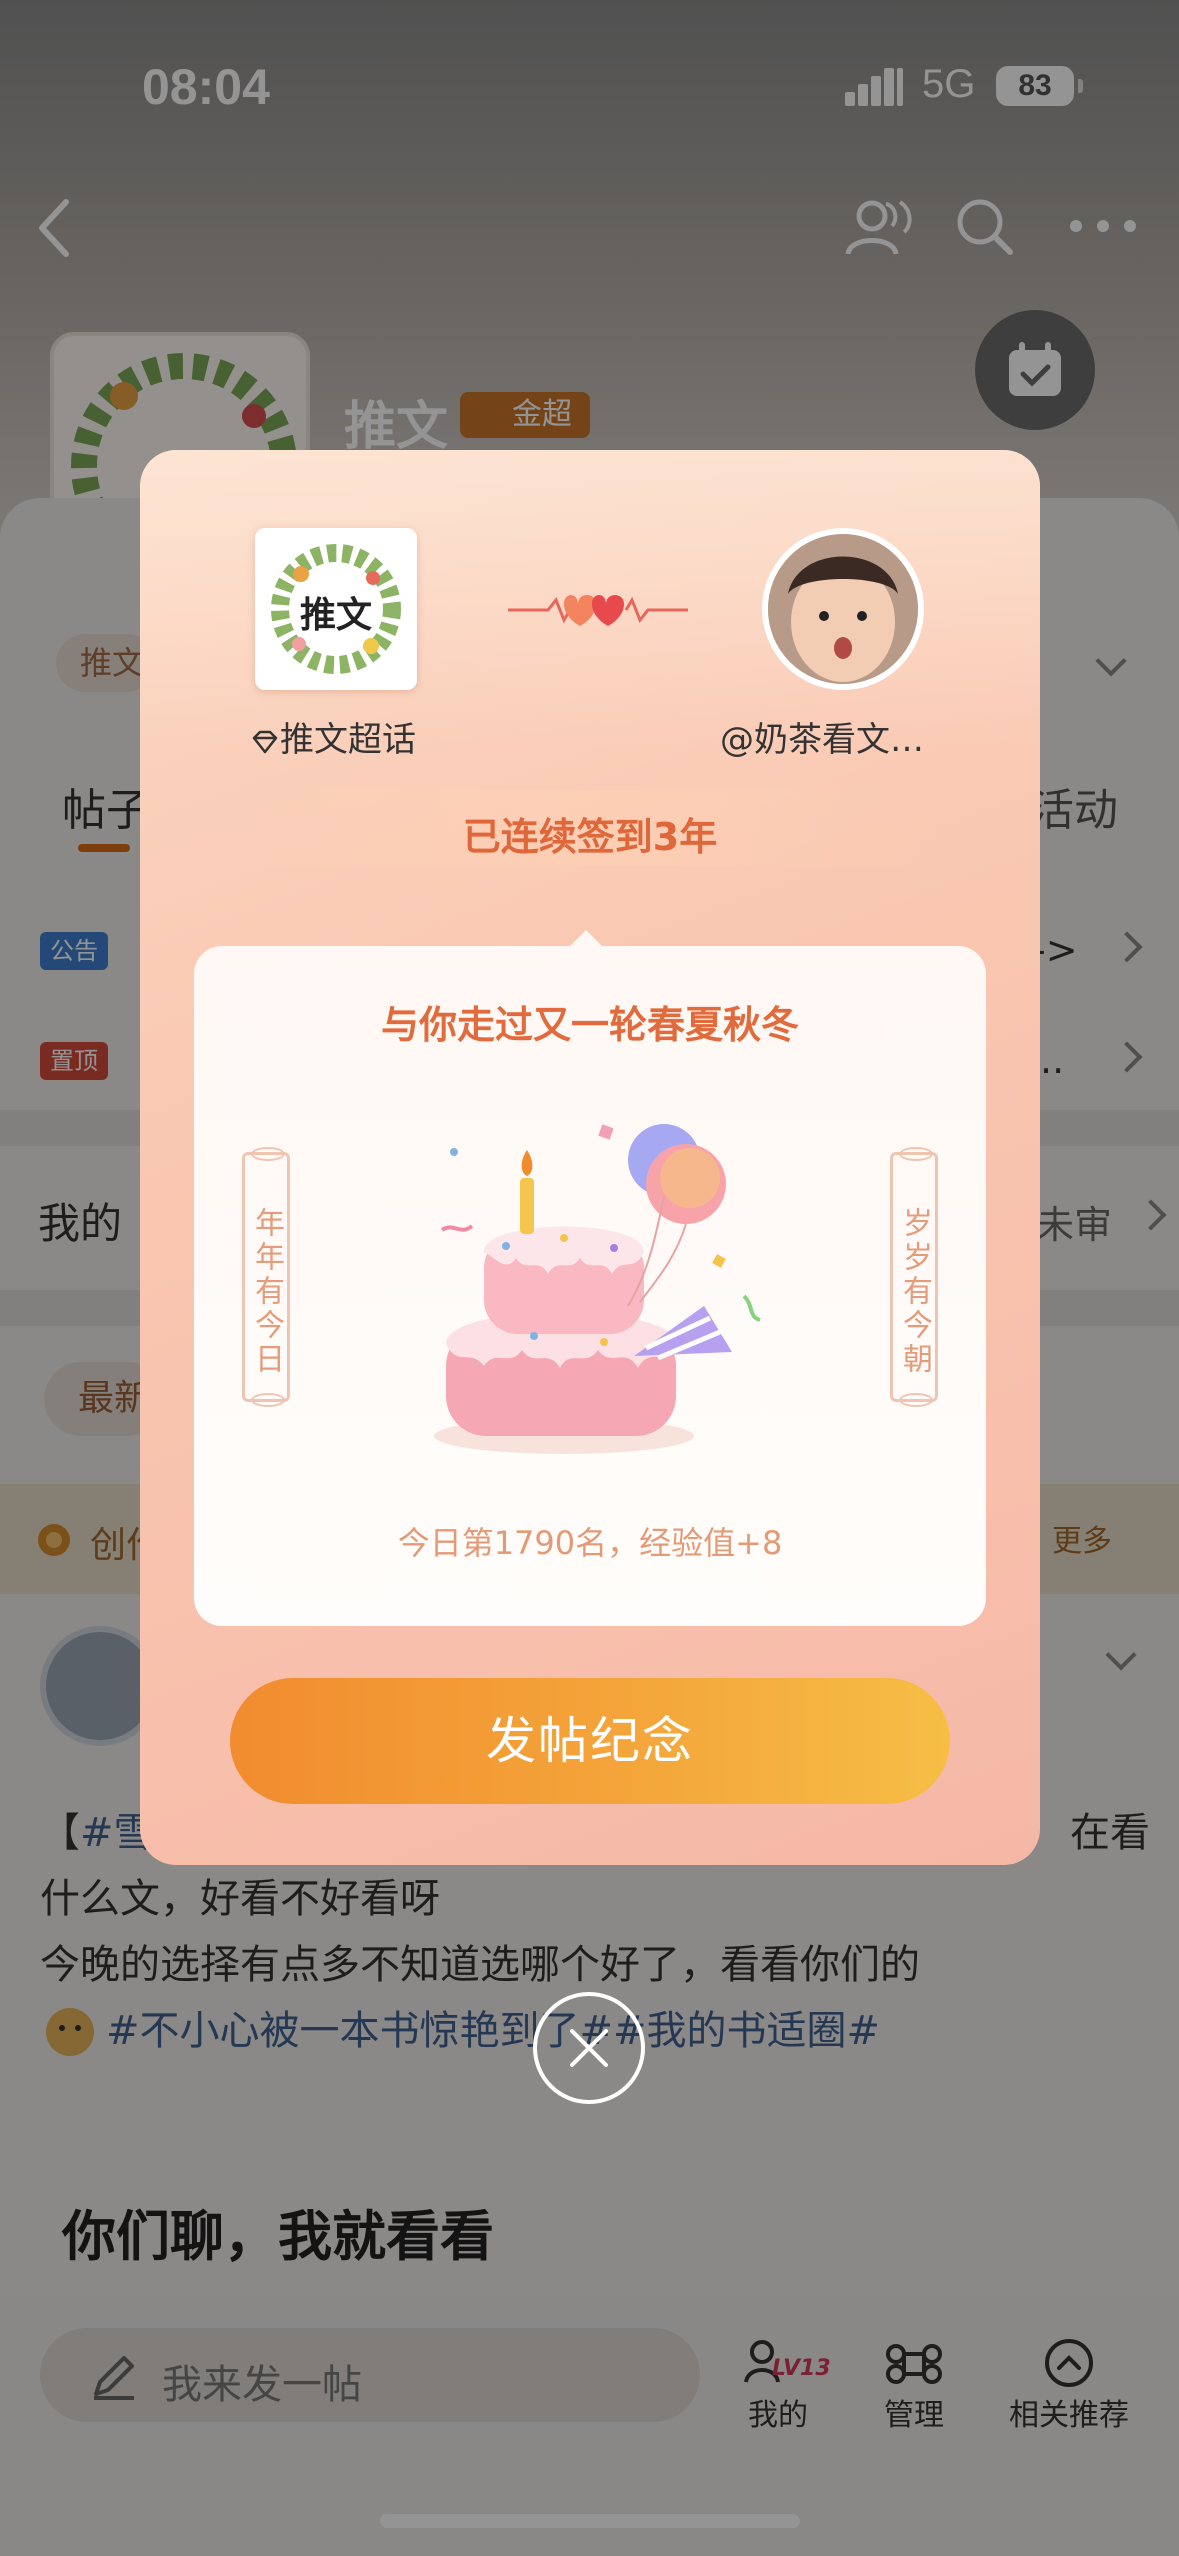 Image resolution: width=1179 pixels, height=2556 pixels. I want to click on card-title: 与你走过又一轮春夏秋冬, so click(589, 1025).